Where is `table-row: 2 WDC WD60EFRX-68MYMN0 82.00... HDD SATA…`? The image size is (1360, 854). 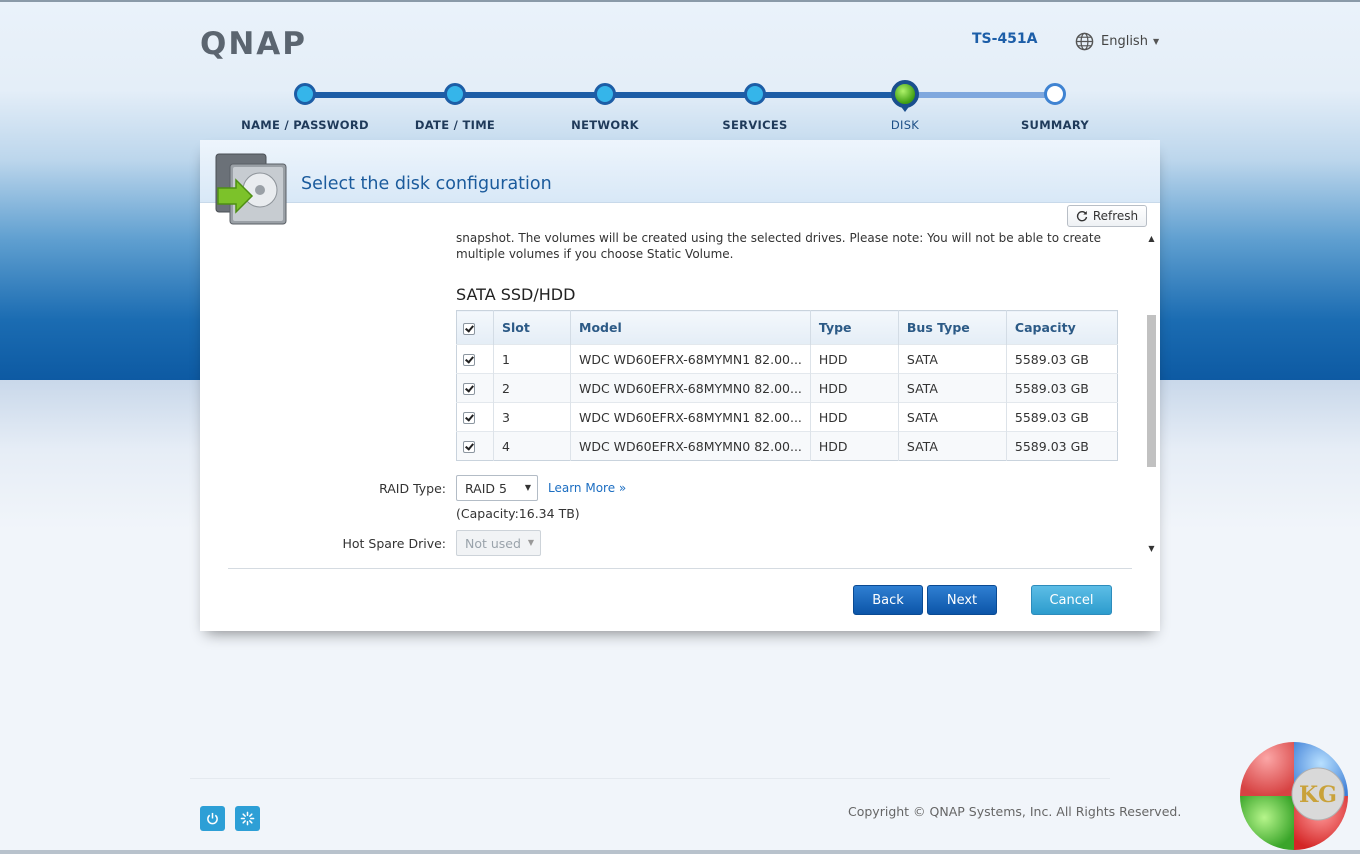 table-row: 2 WDC WD60EFRX-68MYMN0 82.00... HDD SATA… is located at coordinates (787, 388).